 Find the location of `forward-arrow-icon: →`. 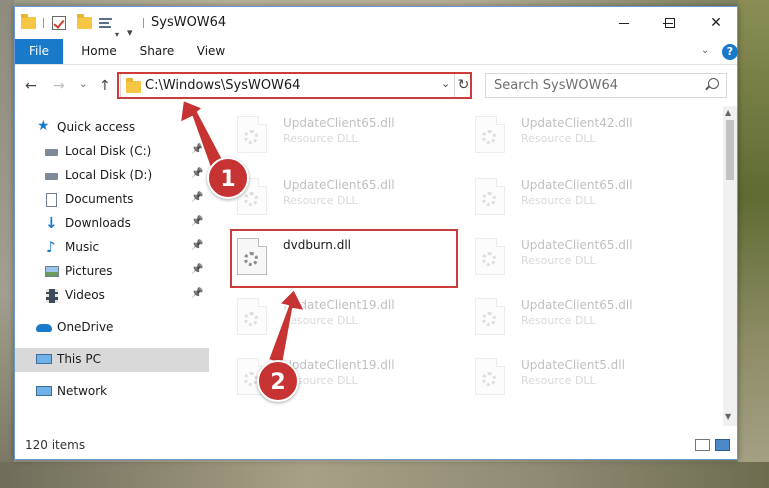

forward-arrow-icon: → is located at coordinates (59, 86).